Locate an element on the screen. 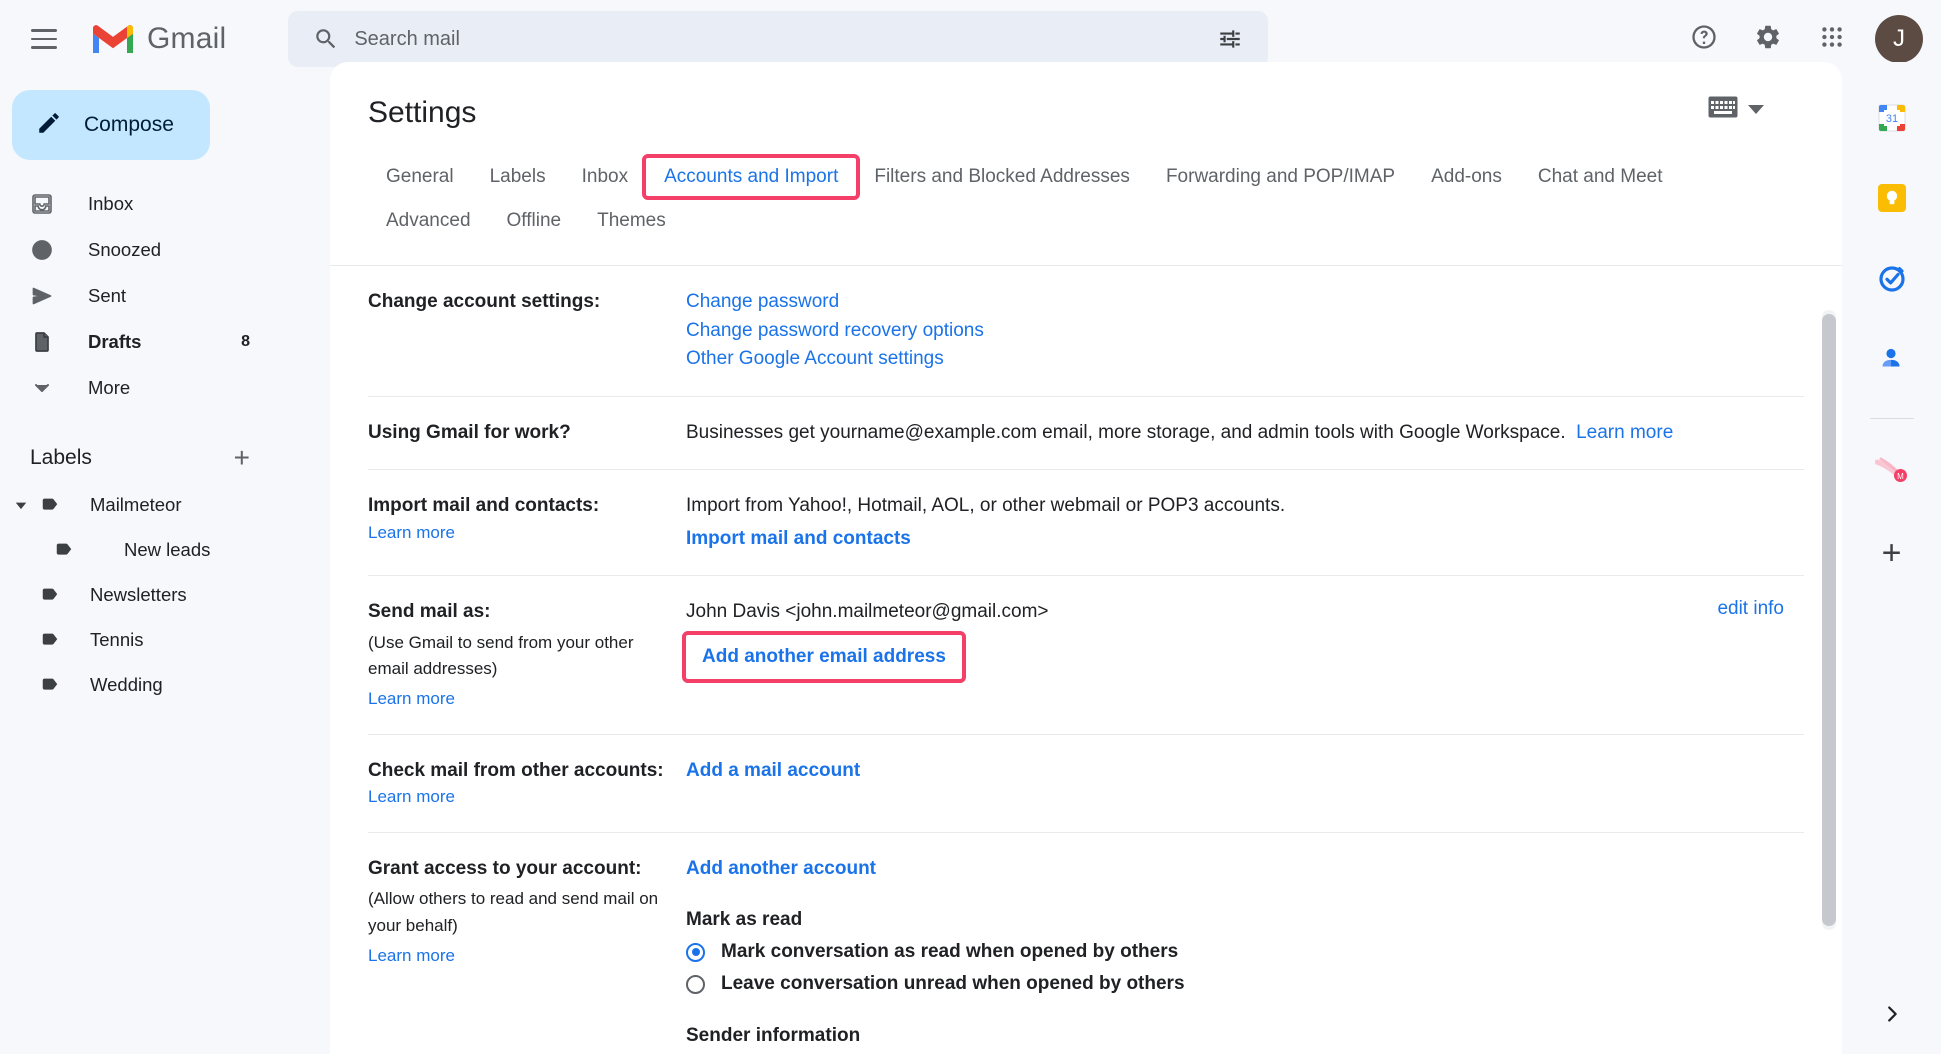 The height and width of the screenshot is (1054, 1941). side-panel-add-button: + is located at coordinates (1892, 553).